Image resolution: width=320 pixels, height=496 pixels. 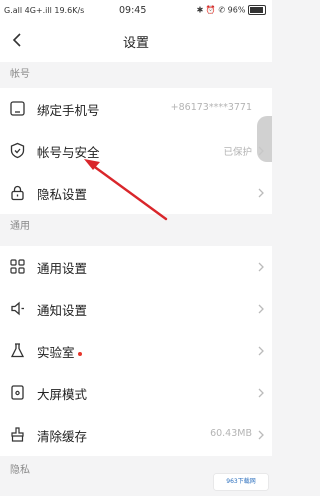 What do you see at coordinates (211, 107) in the screenshot?
I see `phone-number-value: +86173****3771` at bounding box center [211, 107].